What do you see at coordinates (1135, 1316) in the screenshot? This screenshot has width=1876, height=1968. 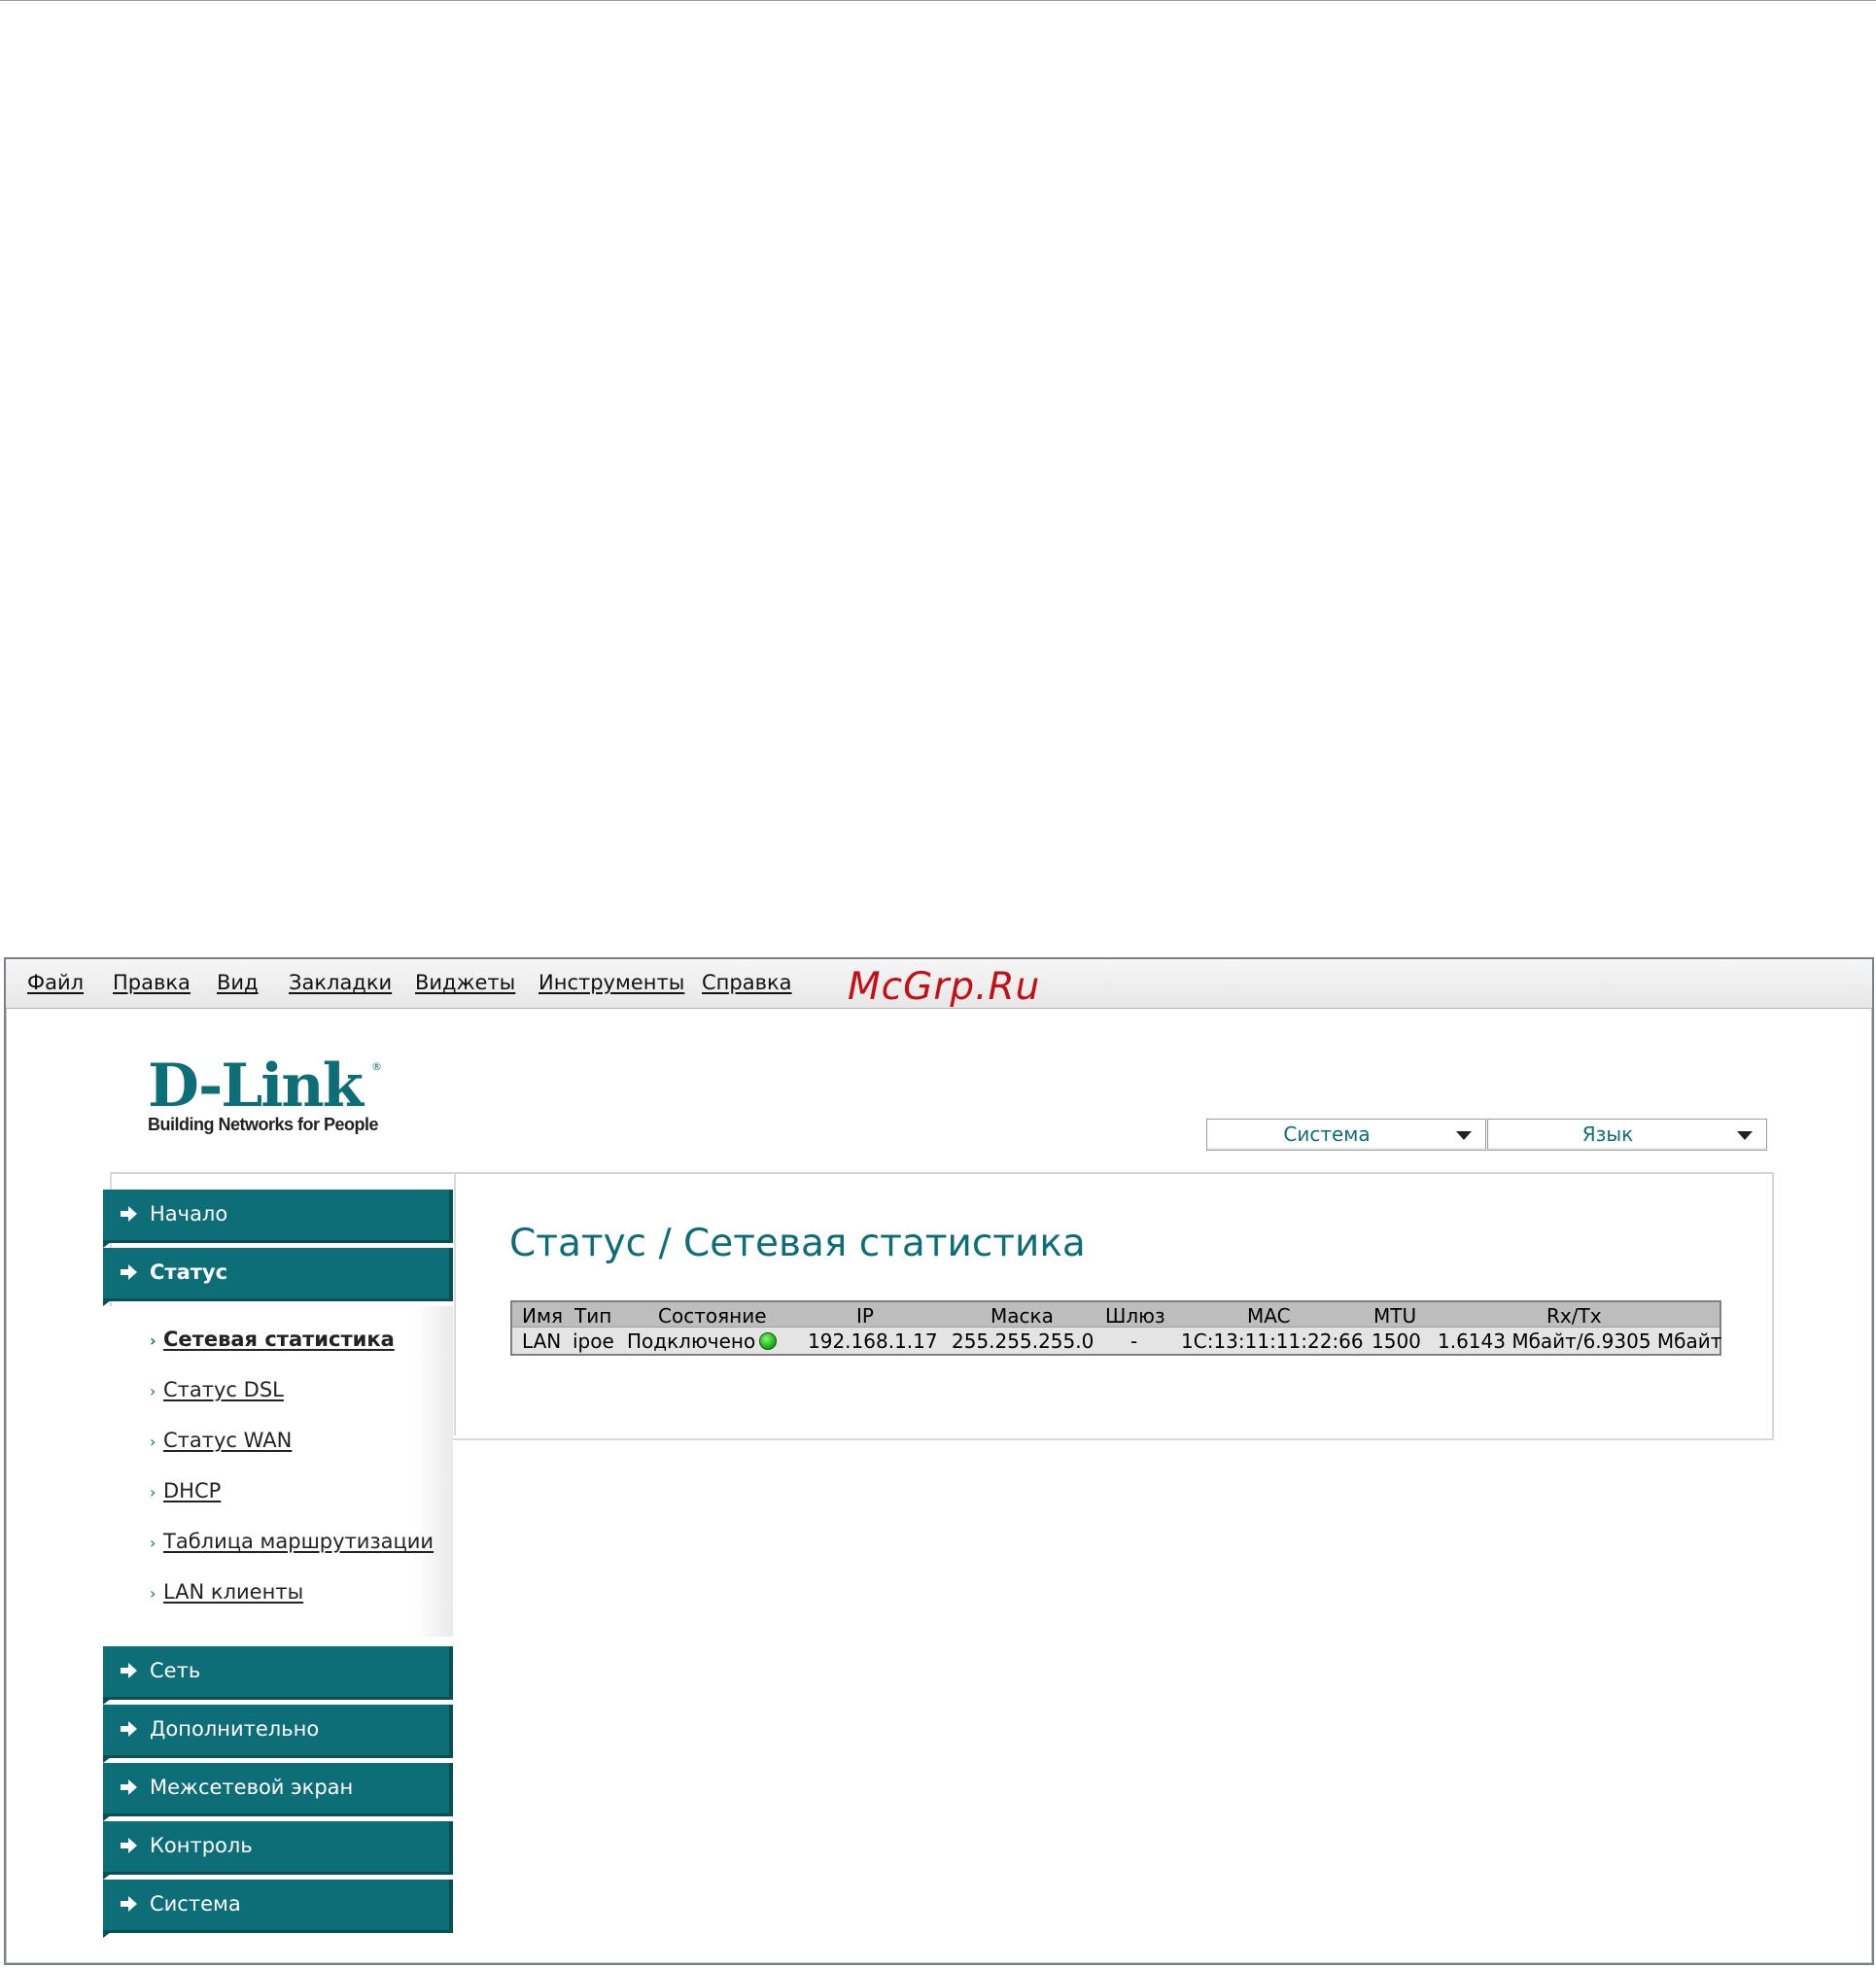 I see `column-header-gateway: Шлюз` at bounding box center [1135, 1316].